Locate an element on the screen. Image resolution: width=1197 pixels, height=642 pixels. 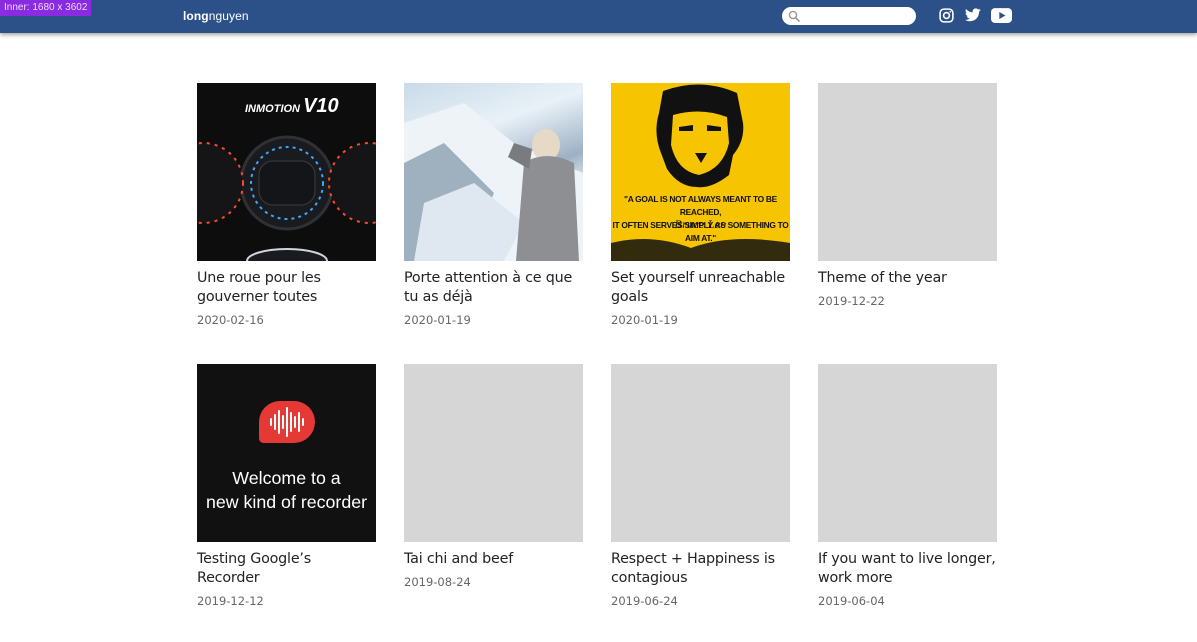
waveform-icon is located at coordinates (287, 422).